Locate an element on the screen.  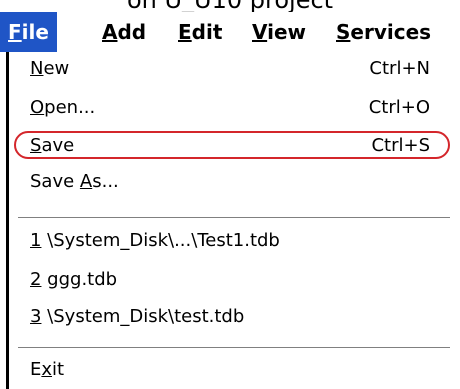
menu-file: File is located at coordinates (28, 32).